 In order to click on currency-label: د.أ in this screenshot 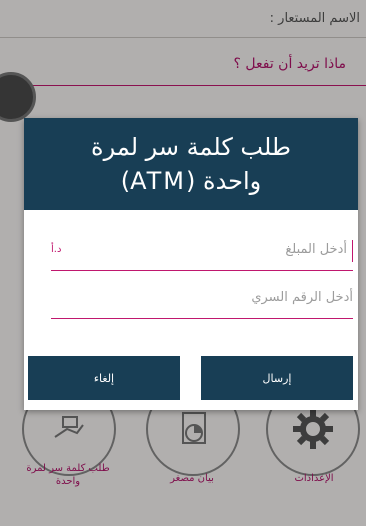, I will do `click(56, 249)`.